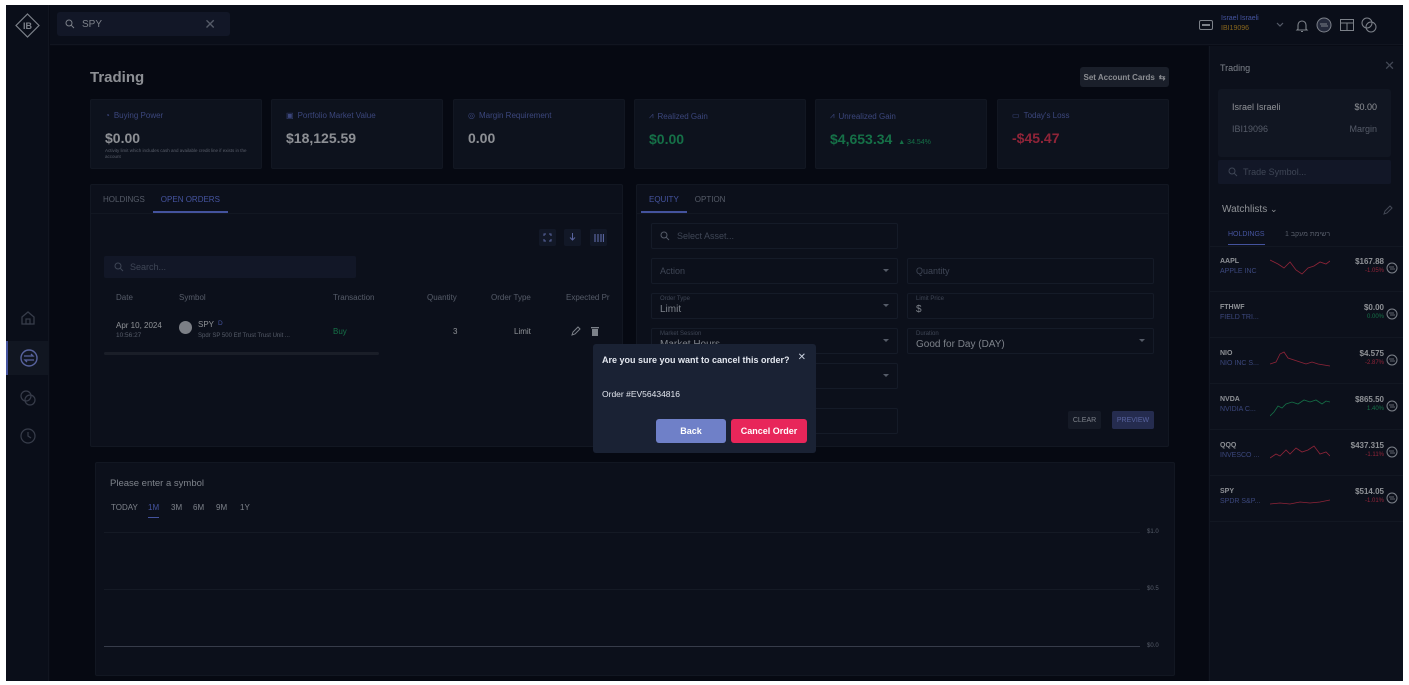 The width and height of the screenshot is (1409, 685). What do you see at coordinates (802, 357) in the screenshot?
I see `close-icon: ✕` at bounding box center [802, 357].